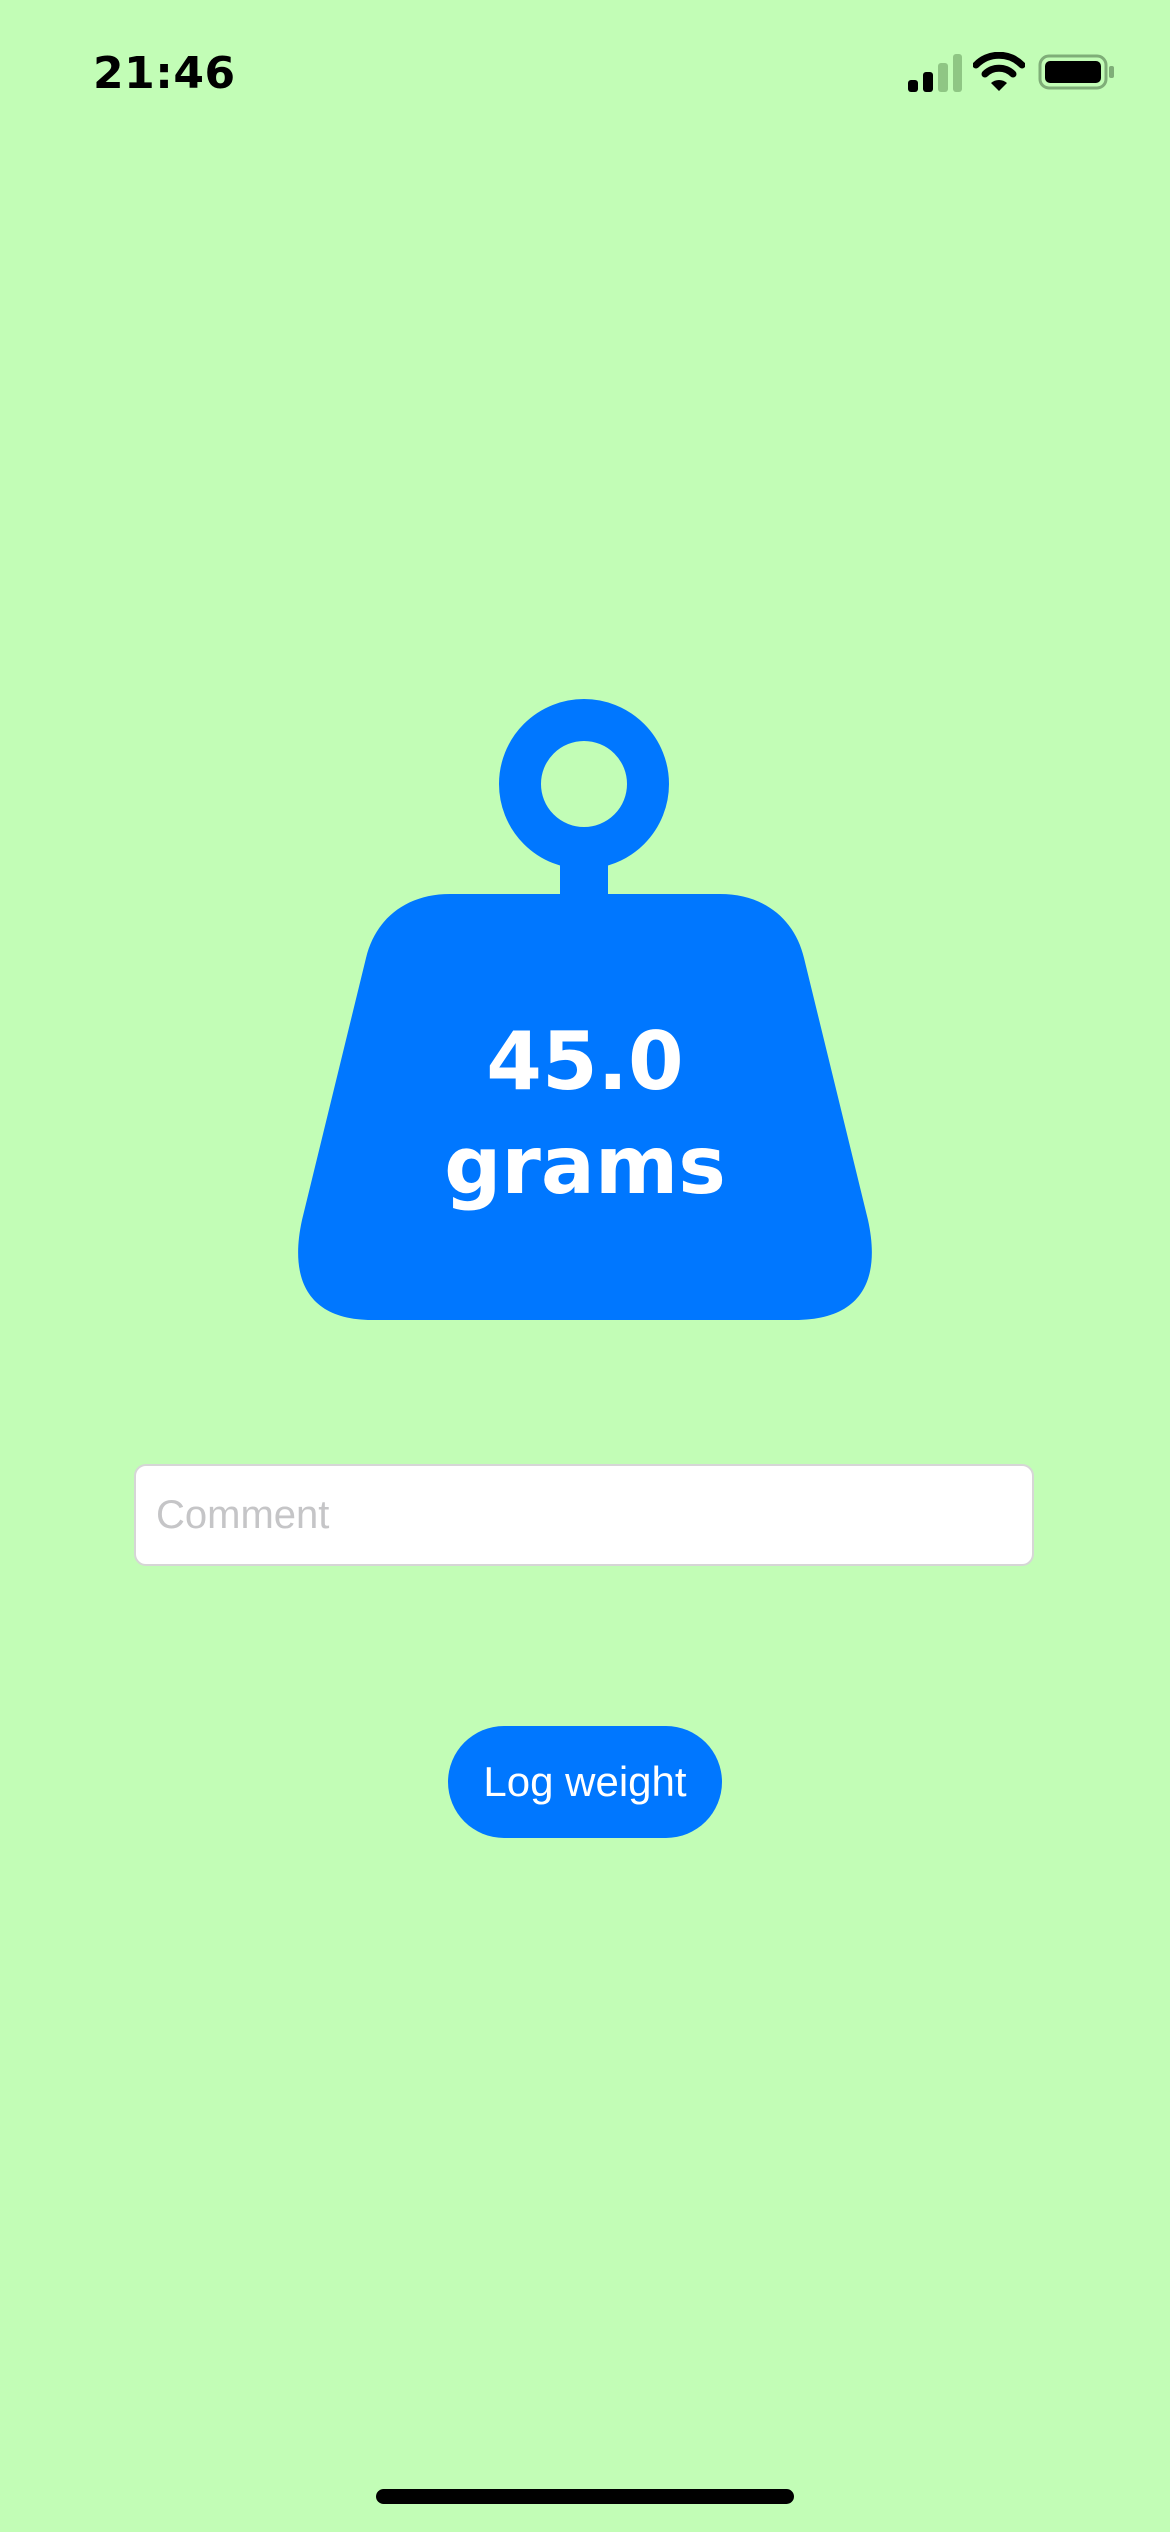 This screenshot has height=2532, width=1170. What do you see at coordinates (585, 1114) in the screenshot?
I see `weight-readout: 45.0 grams` at bounding box center [585, 1114].